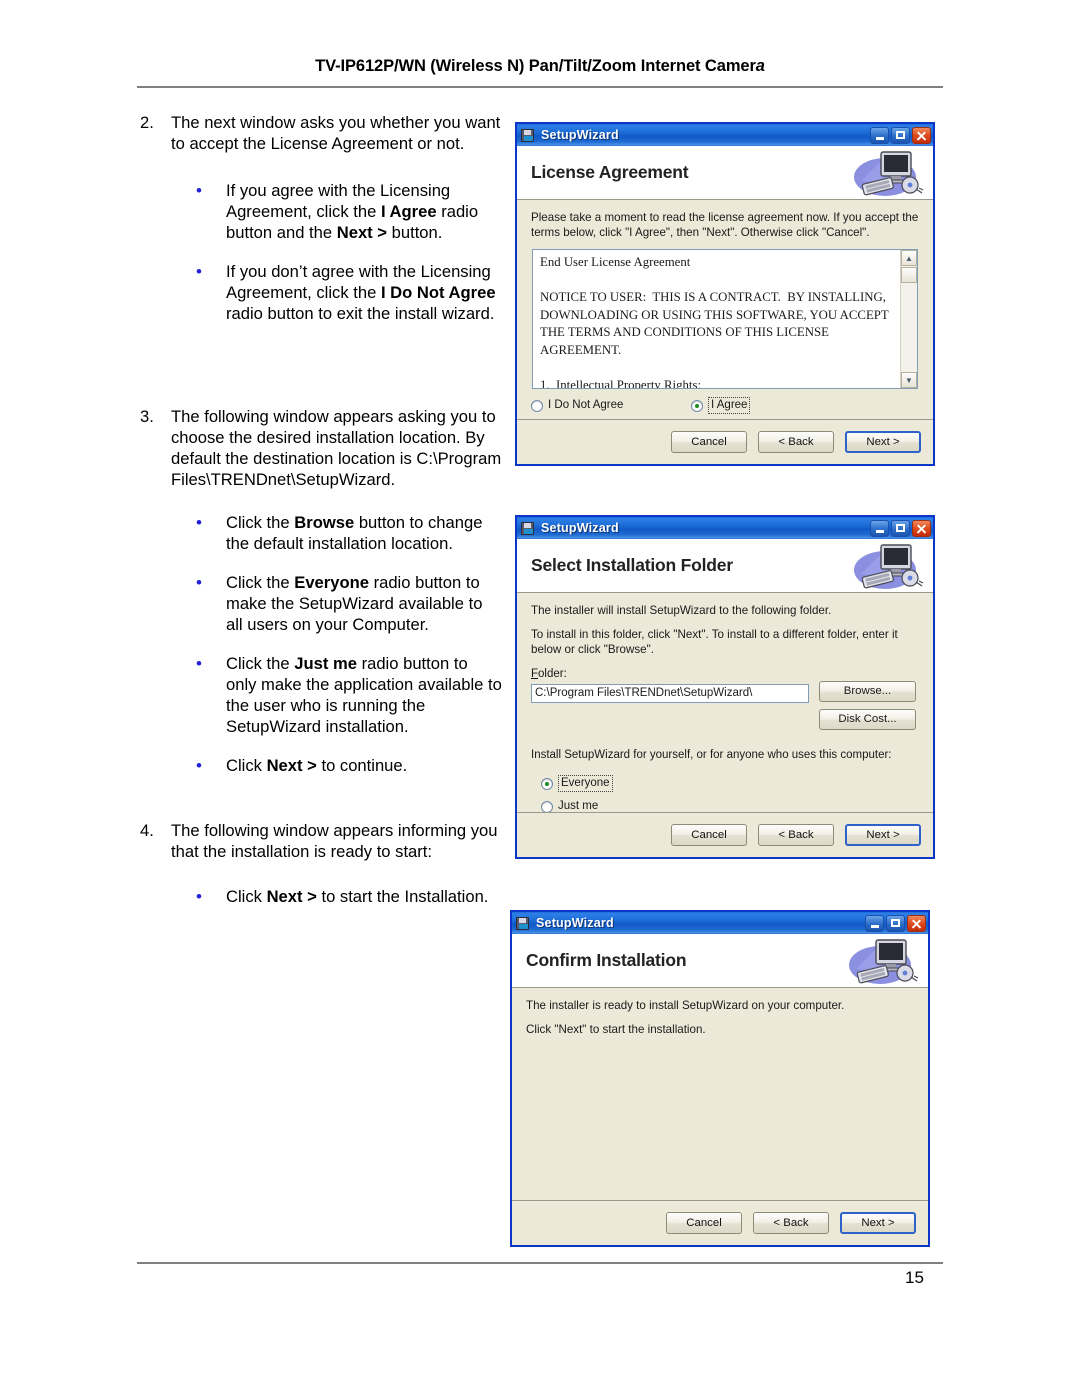 The height and width of the screenshot is (1397, 1080). Describe the element at coordinates (611, 405) in the screenshot. I see `radio-do-not-agree: I Do Not Agree` at that location.